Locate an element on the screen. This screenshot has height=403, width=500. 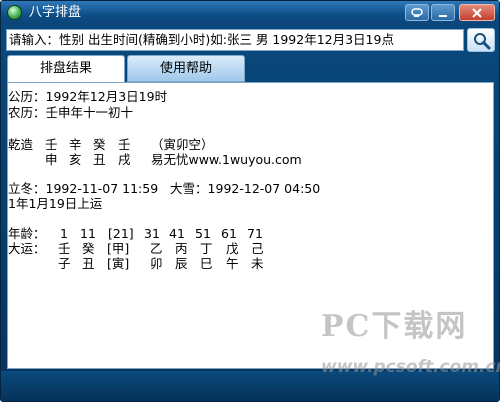
dayun-branch-8: 未 is located at coordinates (257, 263).